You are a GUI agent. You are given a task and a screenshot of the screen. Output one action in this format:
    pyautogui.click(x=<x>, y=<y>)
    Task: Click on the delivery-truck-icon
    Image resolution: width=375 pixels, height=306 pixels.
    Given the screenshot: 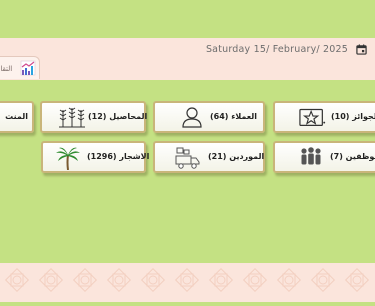 What is the action you would take?
    pyautogui.click(x=187, y=158)
    